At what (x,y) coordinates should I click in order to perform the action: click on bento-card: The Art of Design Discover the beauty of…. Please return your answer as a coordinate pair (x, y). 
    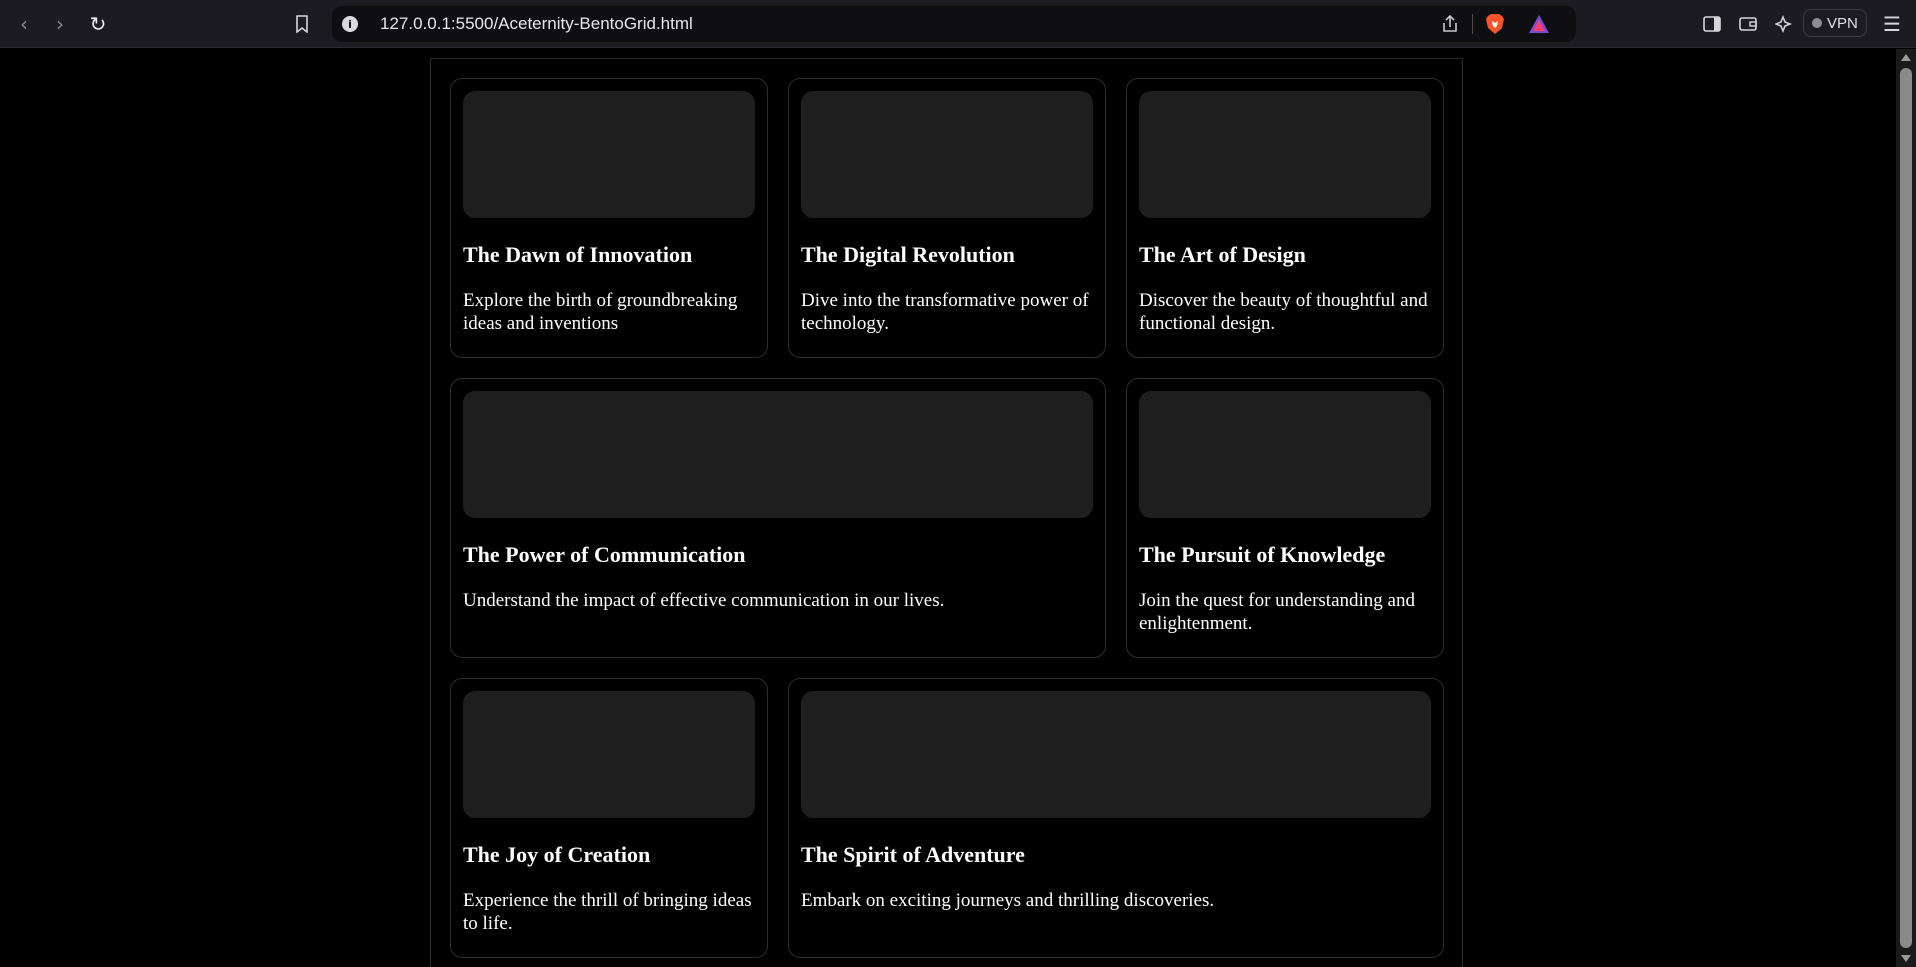
    Looking at the image, I should click on (1285, 218).